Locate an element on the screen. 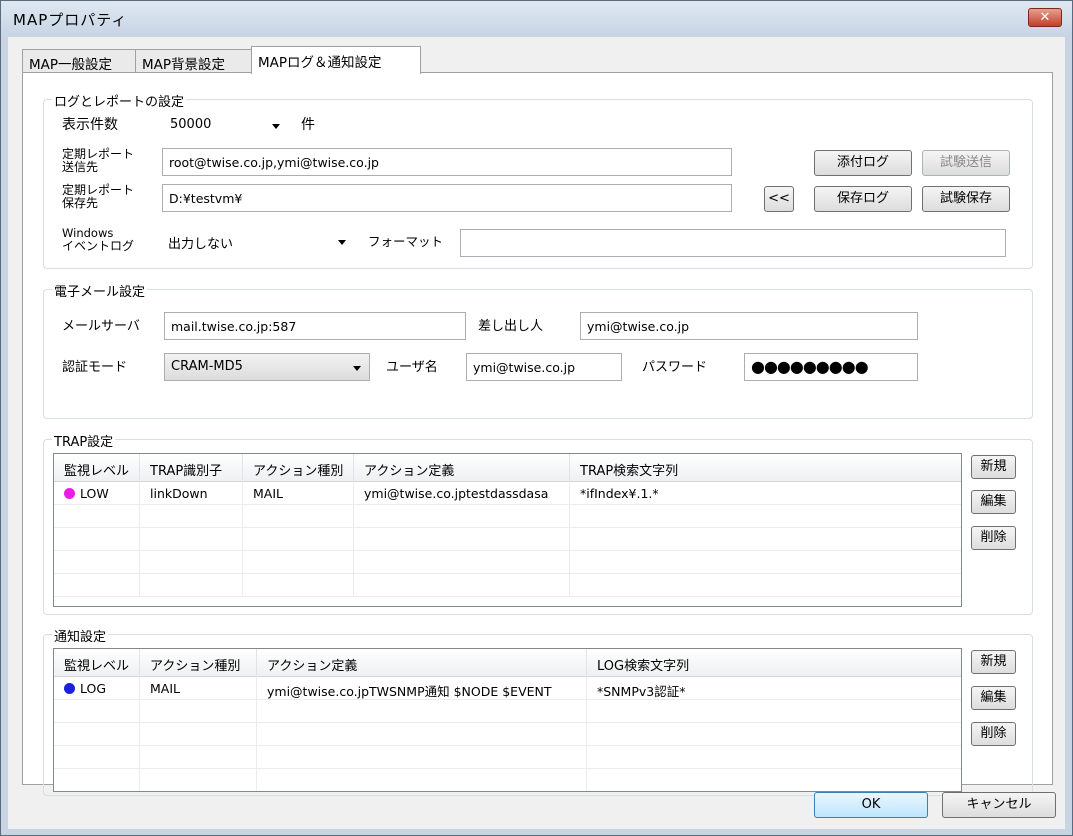  report-save-label-line2: 保存先 is located at coordinates (80, 203).